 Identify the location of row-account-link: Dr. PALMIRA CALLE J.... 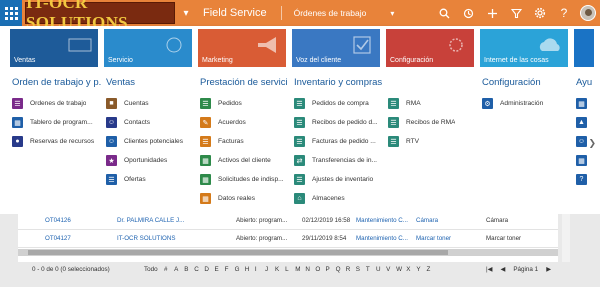
(157, 220).